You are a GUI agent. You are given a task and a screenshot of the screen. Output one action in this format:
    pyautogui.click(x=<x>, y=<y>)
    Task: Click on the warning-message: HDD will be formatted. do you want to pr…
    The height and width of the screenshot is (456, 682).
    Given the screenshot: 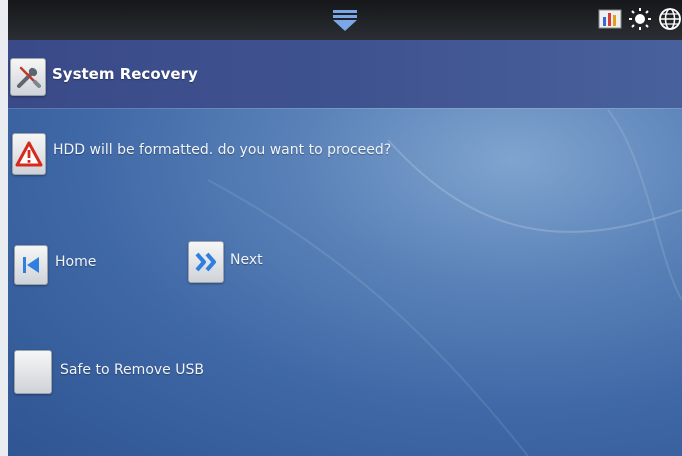 What is the action you would take?
    pyautogui.click(x=222, y=150)
    